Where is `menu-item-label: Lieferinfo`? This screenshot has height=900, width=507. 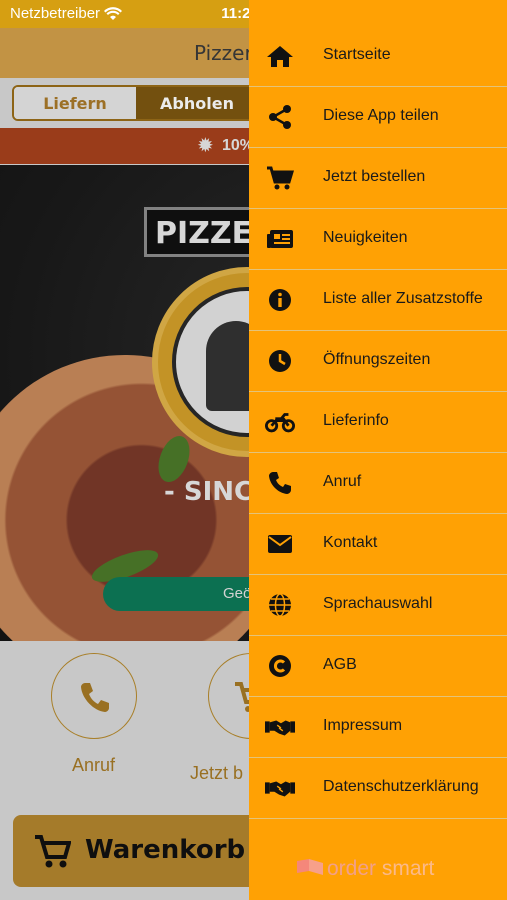
menu-item-label: Lieferinfo is located at coordinates (356, 420).